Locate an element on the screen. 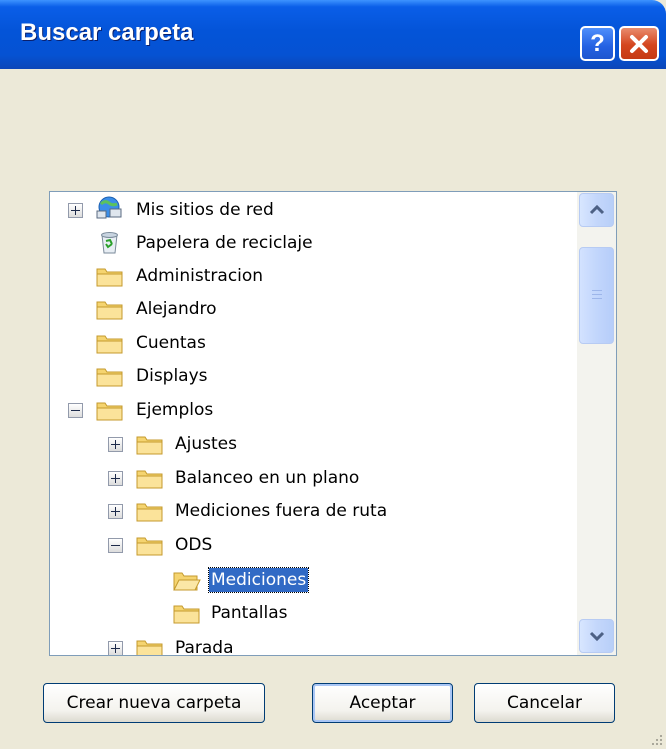  tree-item-label: Administracion is located at coordinates (200, 276).